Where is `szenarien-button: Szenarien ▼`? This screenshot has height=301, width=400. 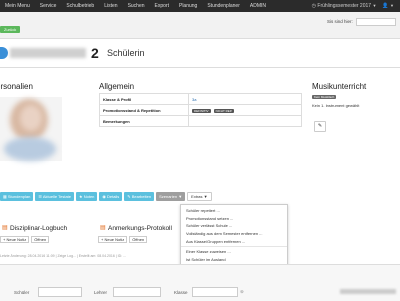
szenarien-button: Szenarien ▼ is located at coordinates (171, 196).